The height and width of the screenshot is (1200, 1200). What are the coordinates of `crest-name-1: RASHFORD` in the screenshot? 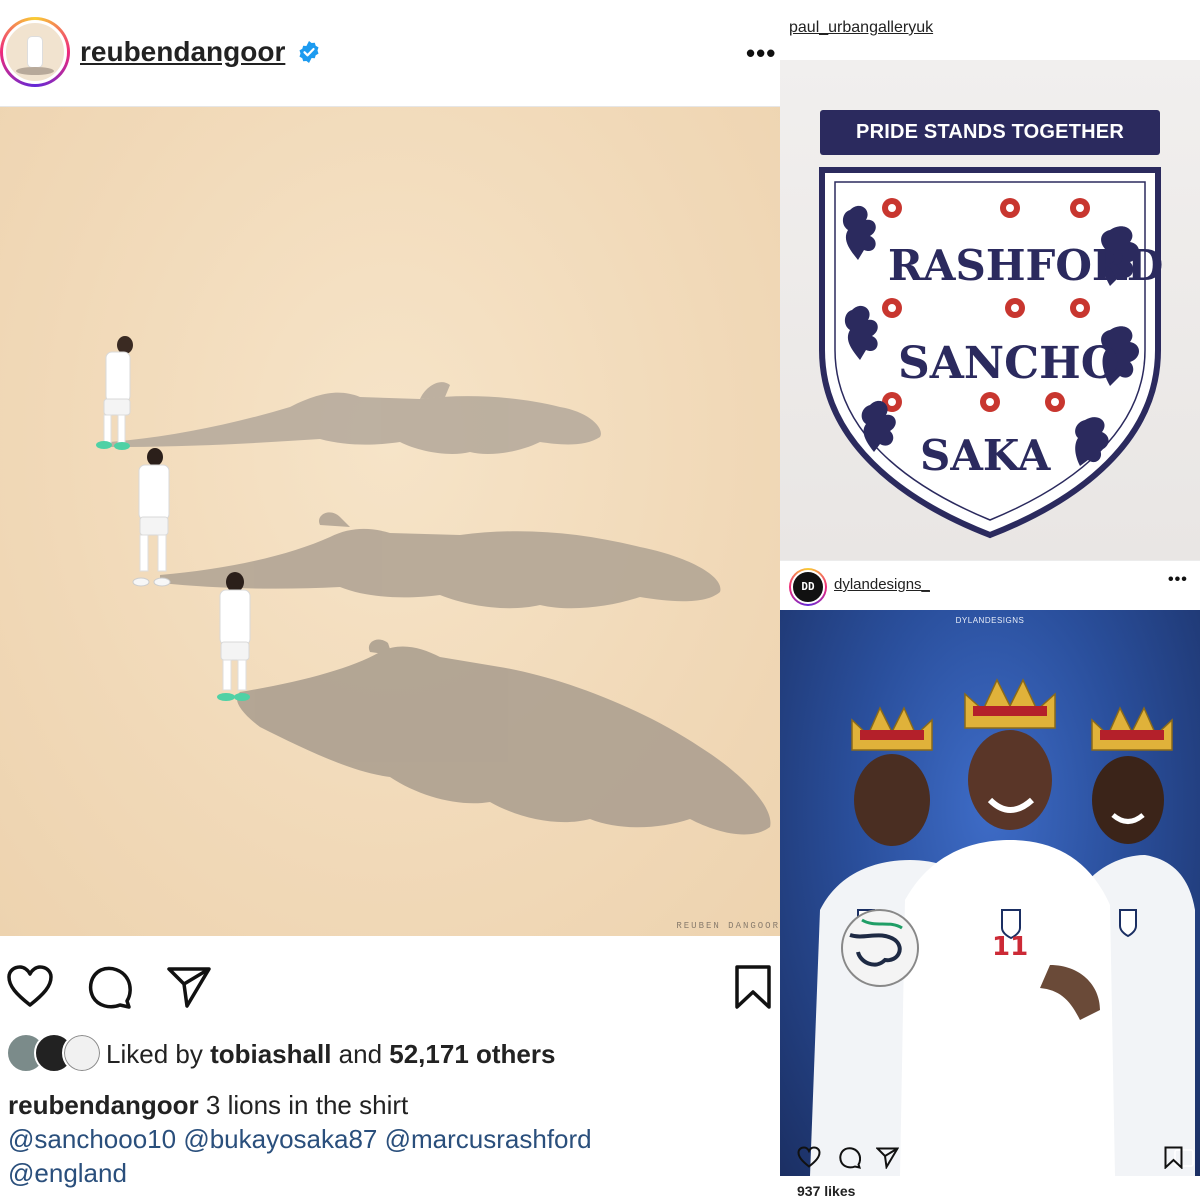 It's located at (1025, 265).